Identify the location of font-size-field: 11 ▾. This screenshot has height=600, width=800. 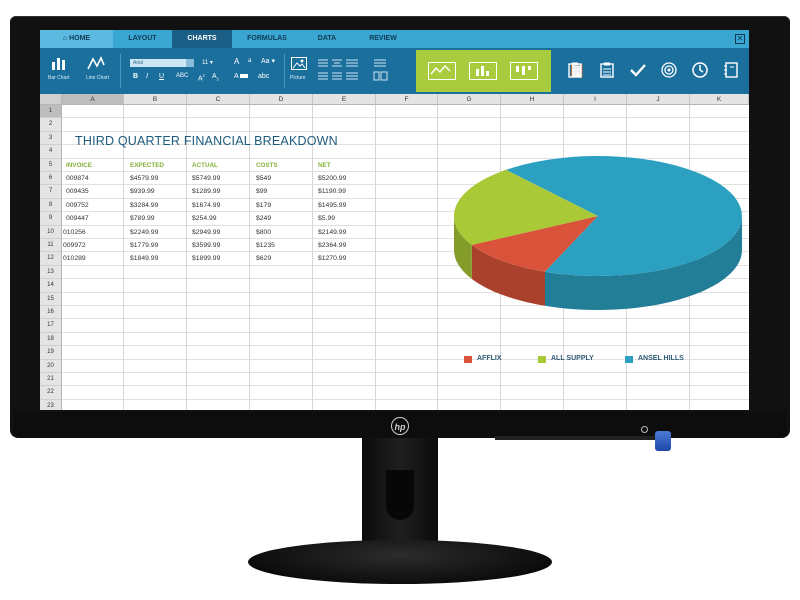
(207, 62).